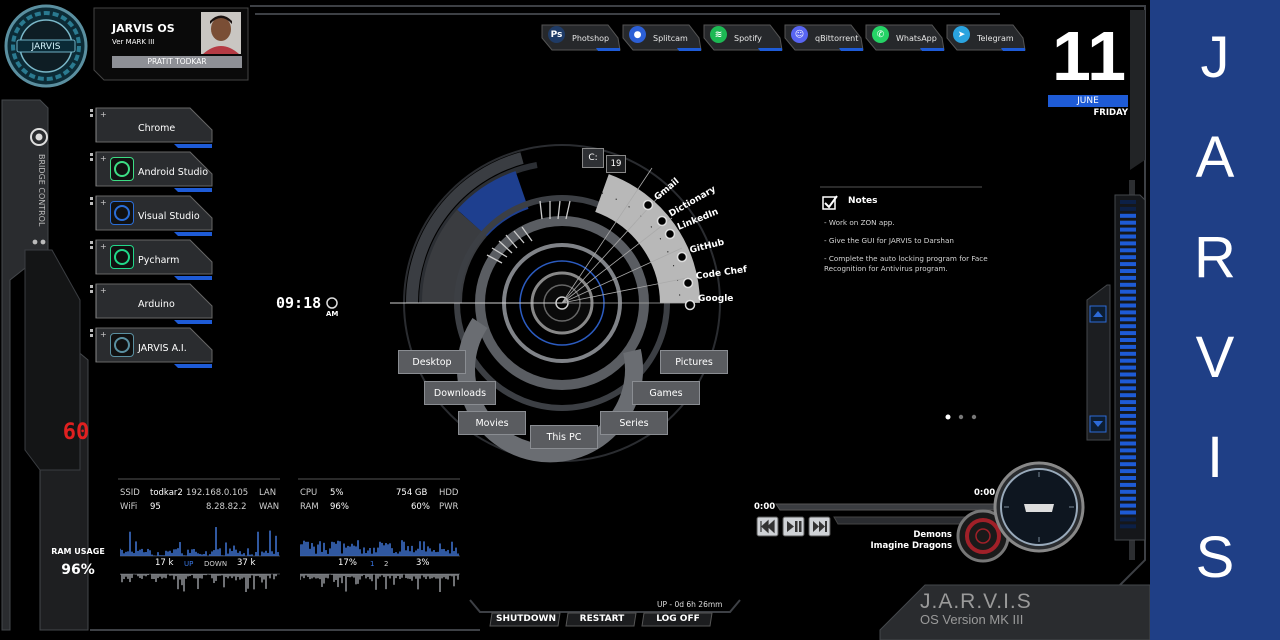  I want to click on topbar-app: Ps Photshop, so click(581, 37).